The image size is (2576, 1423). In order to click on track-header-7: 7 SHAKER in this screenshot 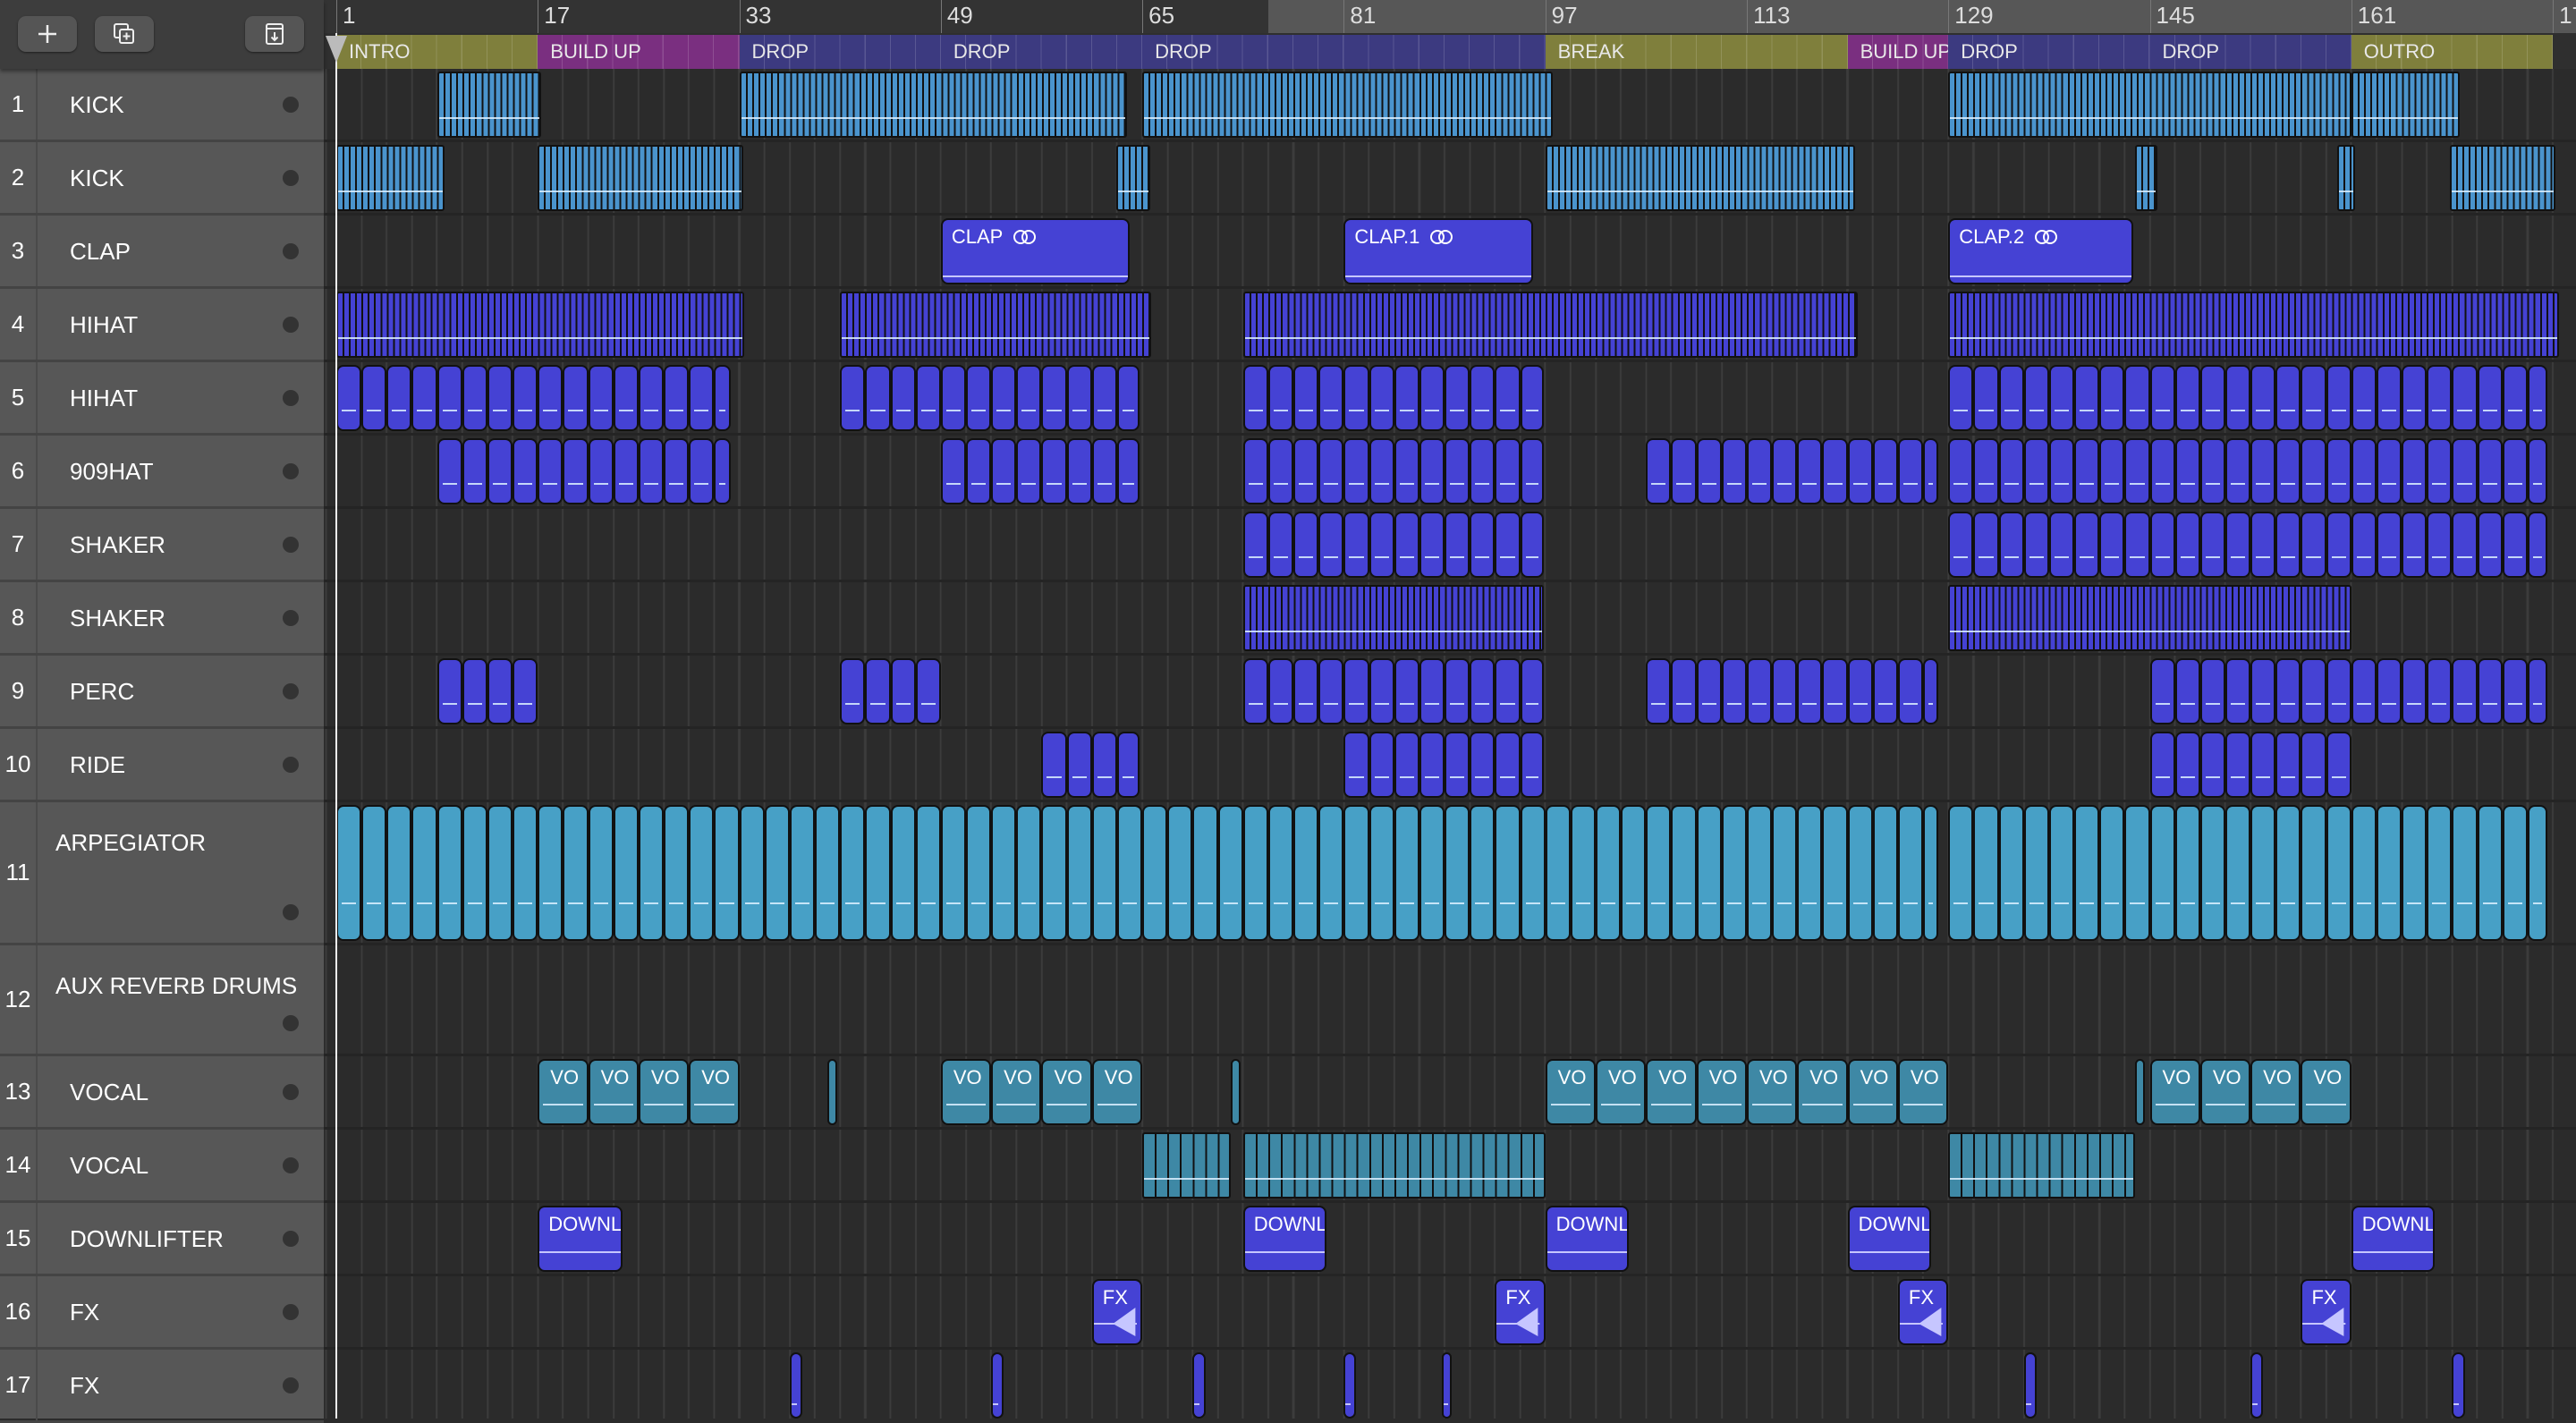, I will do `click(162, 545)`.